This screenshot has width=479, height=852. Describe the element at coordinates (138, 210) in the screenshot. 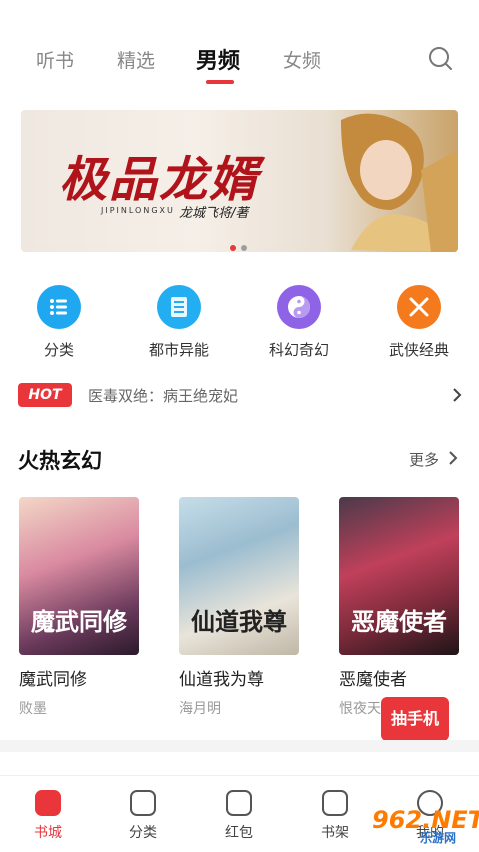

I see `banner-pinyin: JIPINLONGXU` at that location.